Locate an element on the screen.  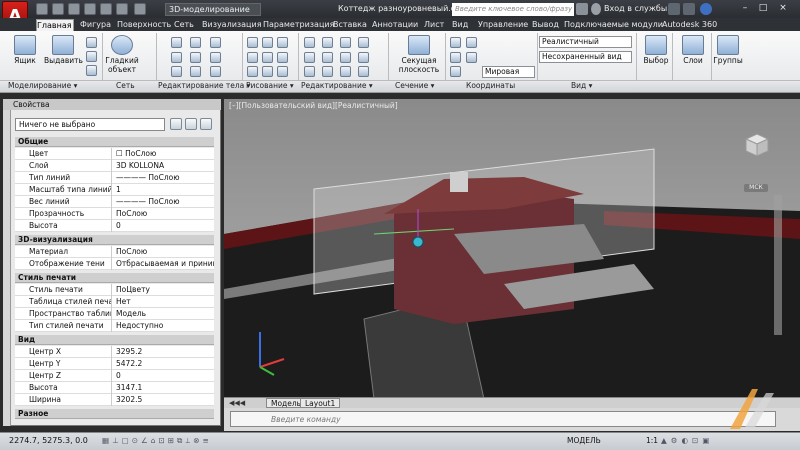
panel-view: Вид ▾ is located at coordinates (581, 85).